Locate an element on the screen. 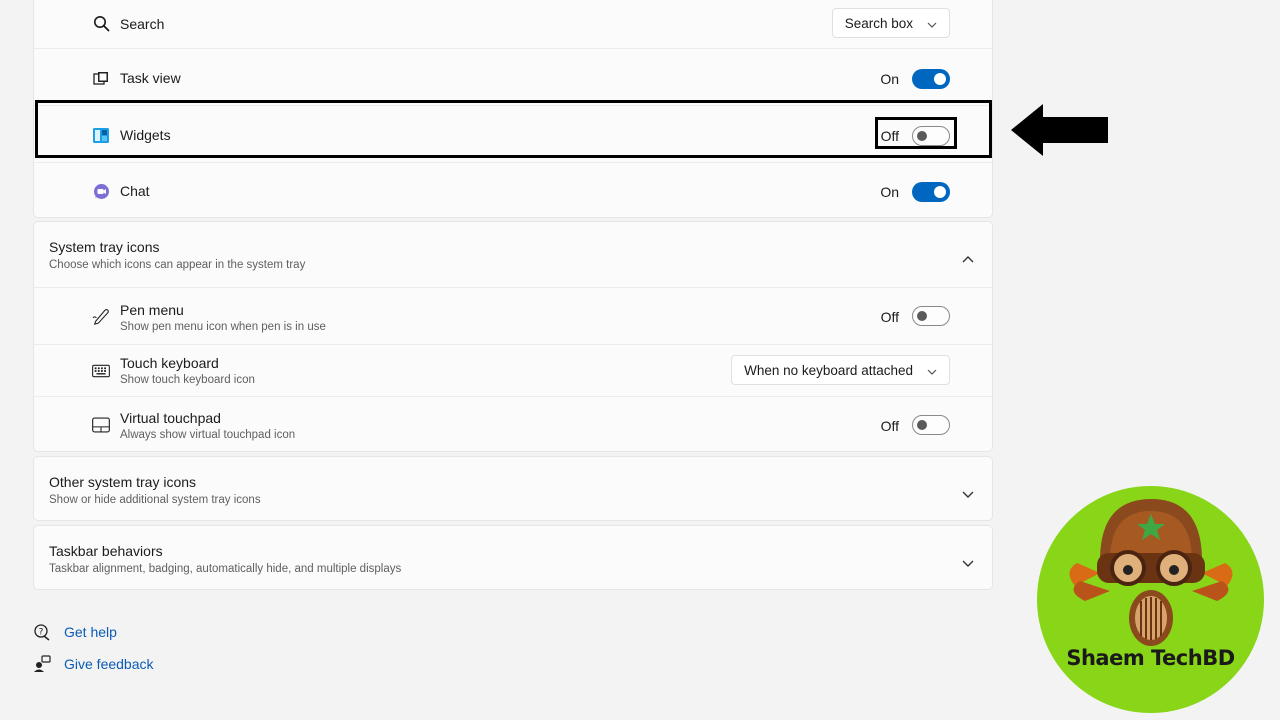 The height and width of the screenshot is (720, 1280). chat-state: On is located at coordinates (889, 192).